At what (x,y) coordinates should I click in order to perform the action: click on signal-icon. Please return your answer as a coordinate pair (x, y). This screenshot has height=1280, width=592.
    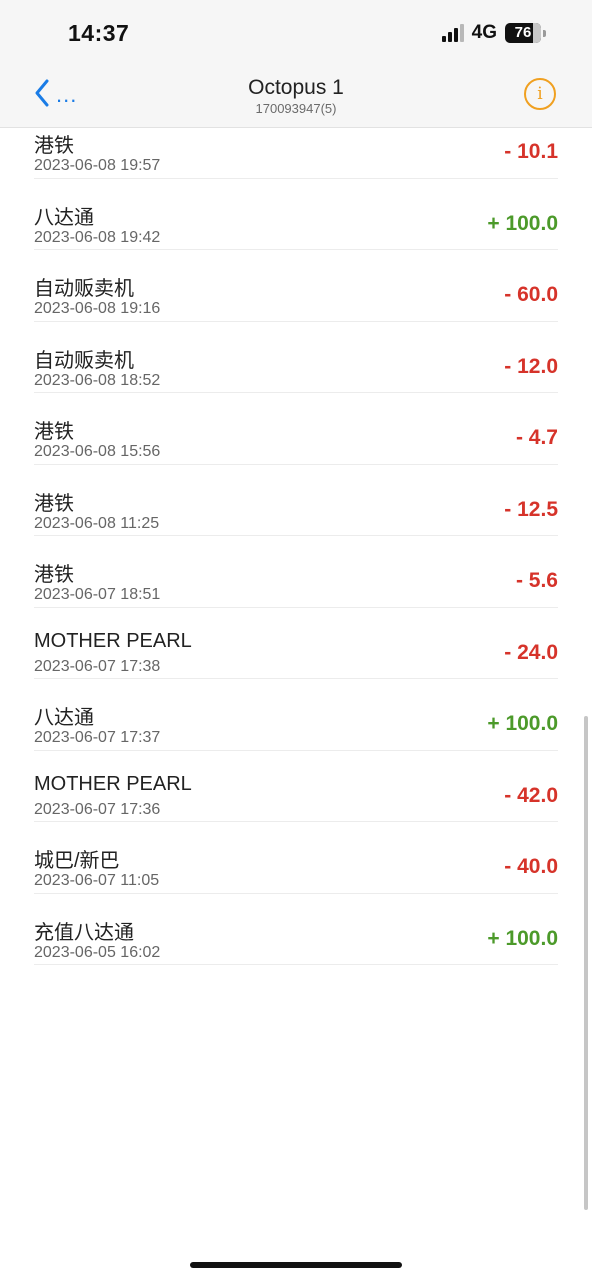
    Looking at the image, I should click on (452, 33).